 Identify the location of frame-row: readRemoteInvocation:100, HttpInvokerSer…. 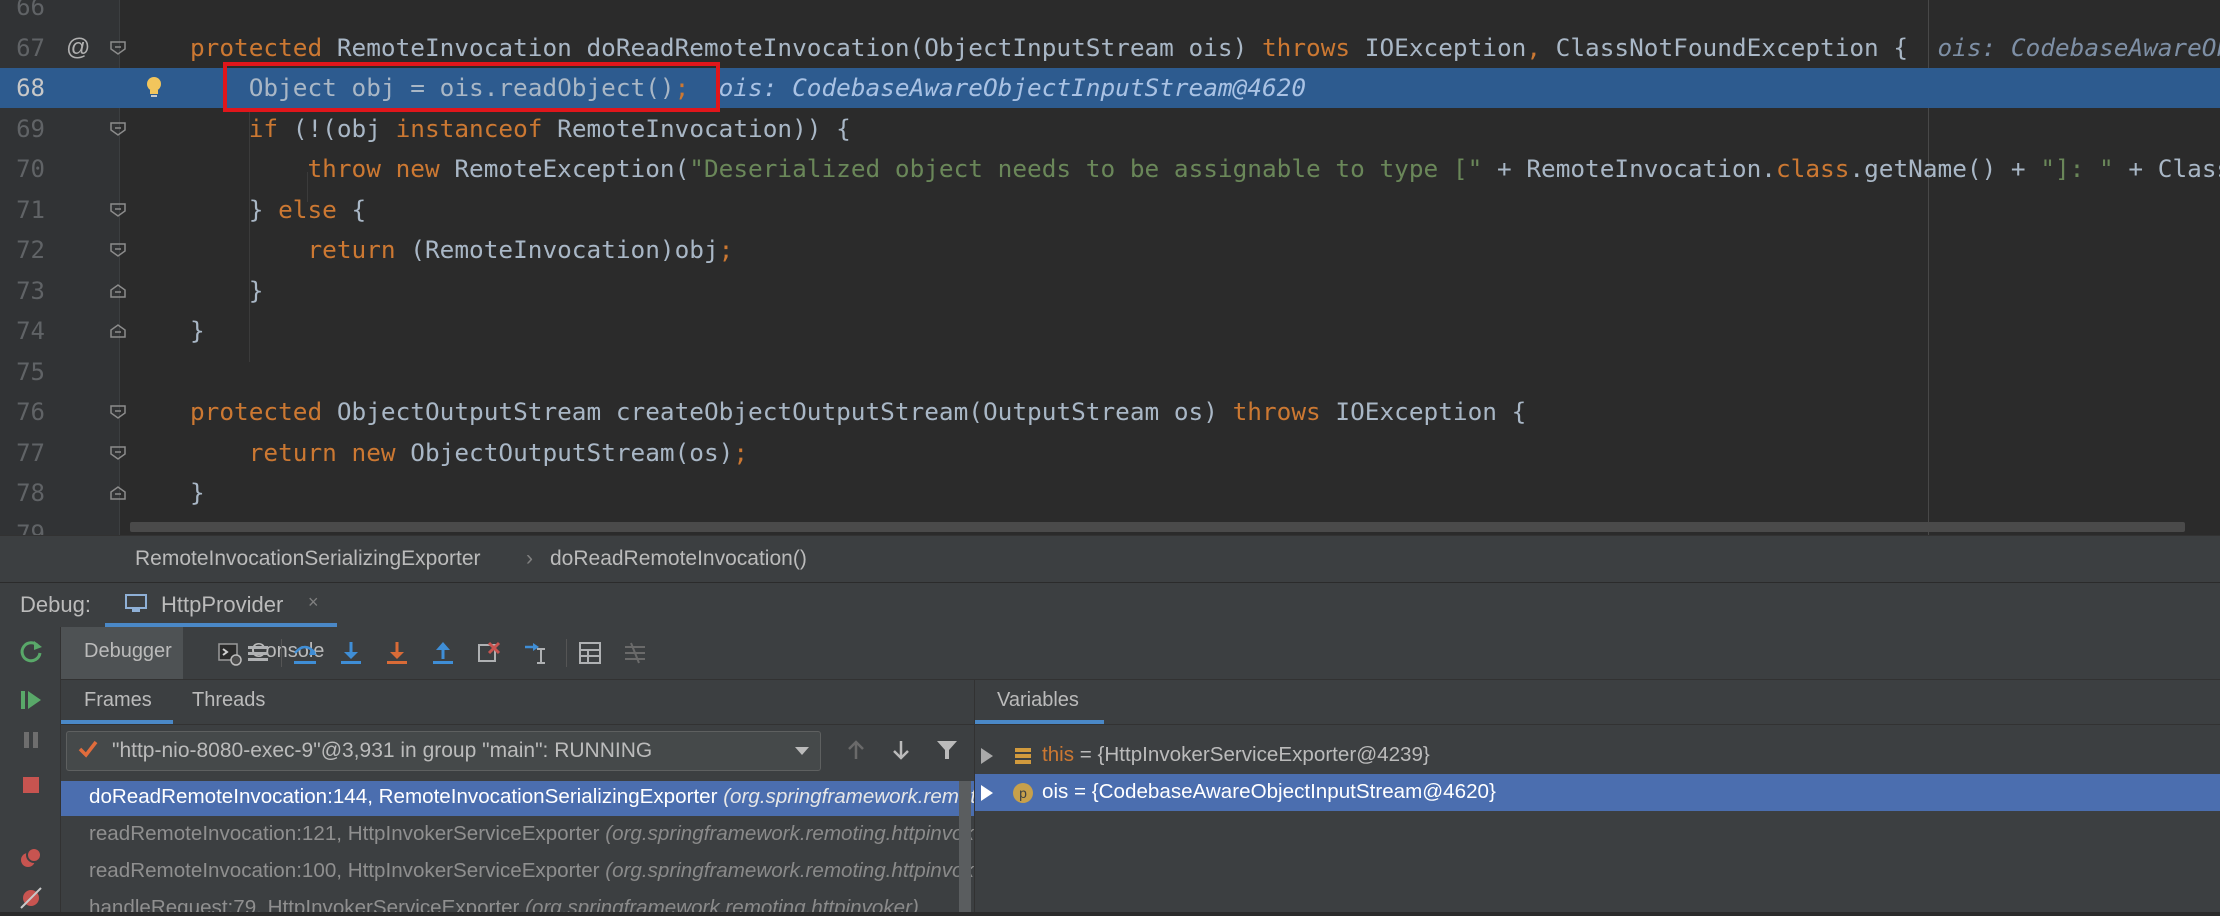
(517, 871).